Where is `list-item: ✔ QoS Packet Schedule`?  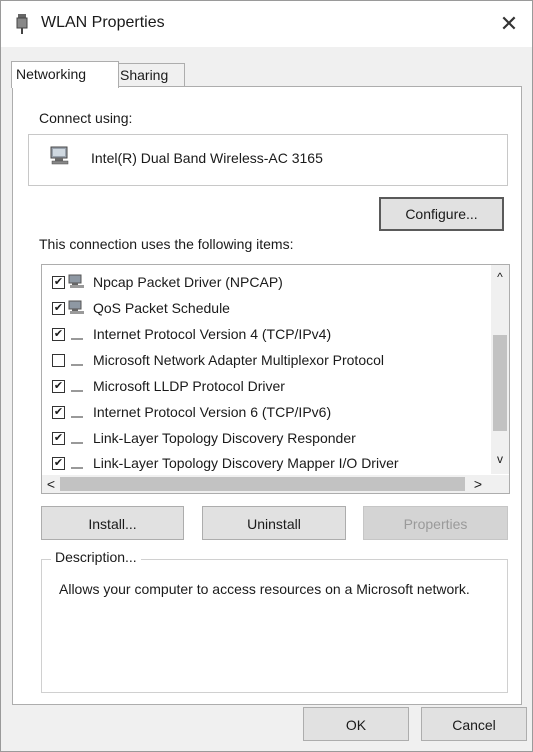 list-item: ✔ QoS Packet Schedule is located at coordinates (264, 309).